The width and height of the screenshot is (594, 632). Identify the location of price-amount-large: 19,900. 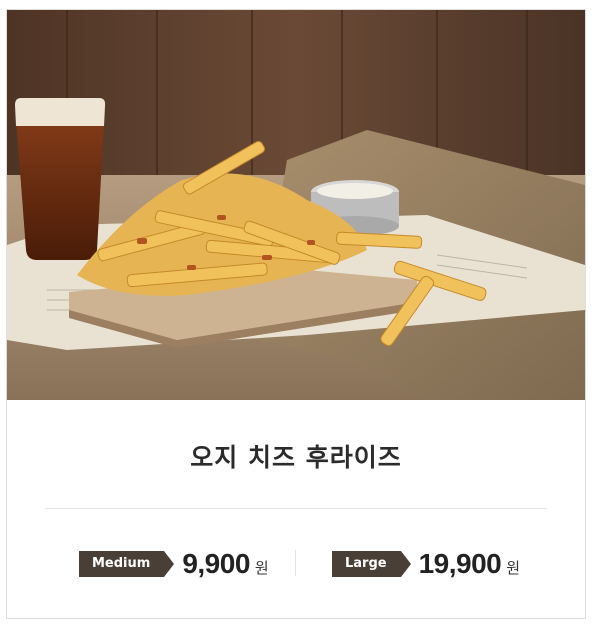
(460, 563).